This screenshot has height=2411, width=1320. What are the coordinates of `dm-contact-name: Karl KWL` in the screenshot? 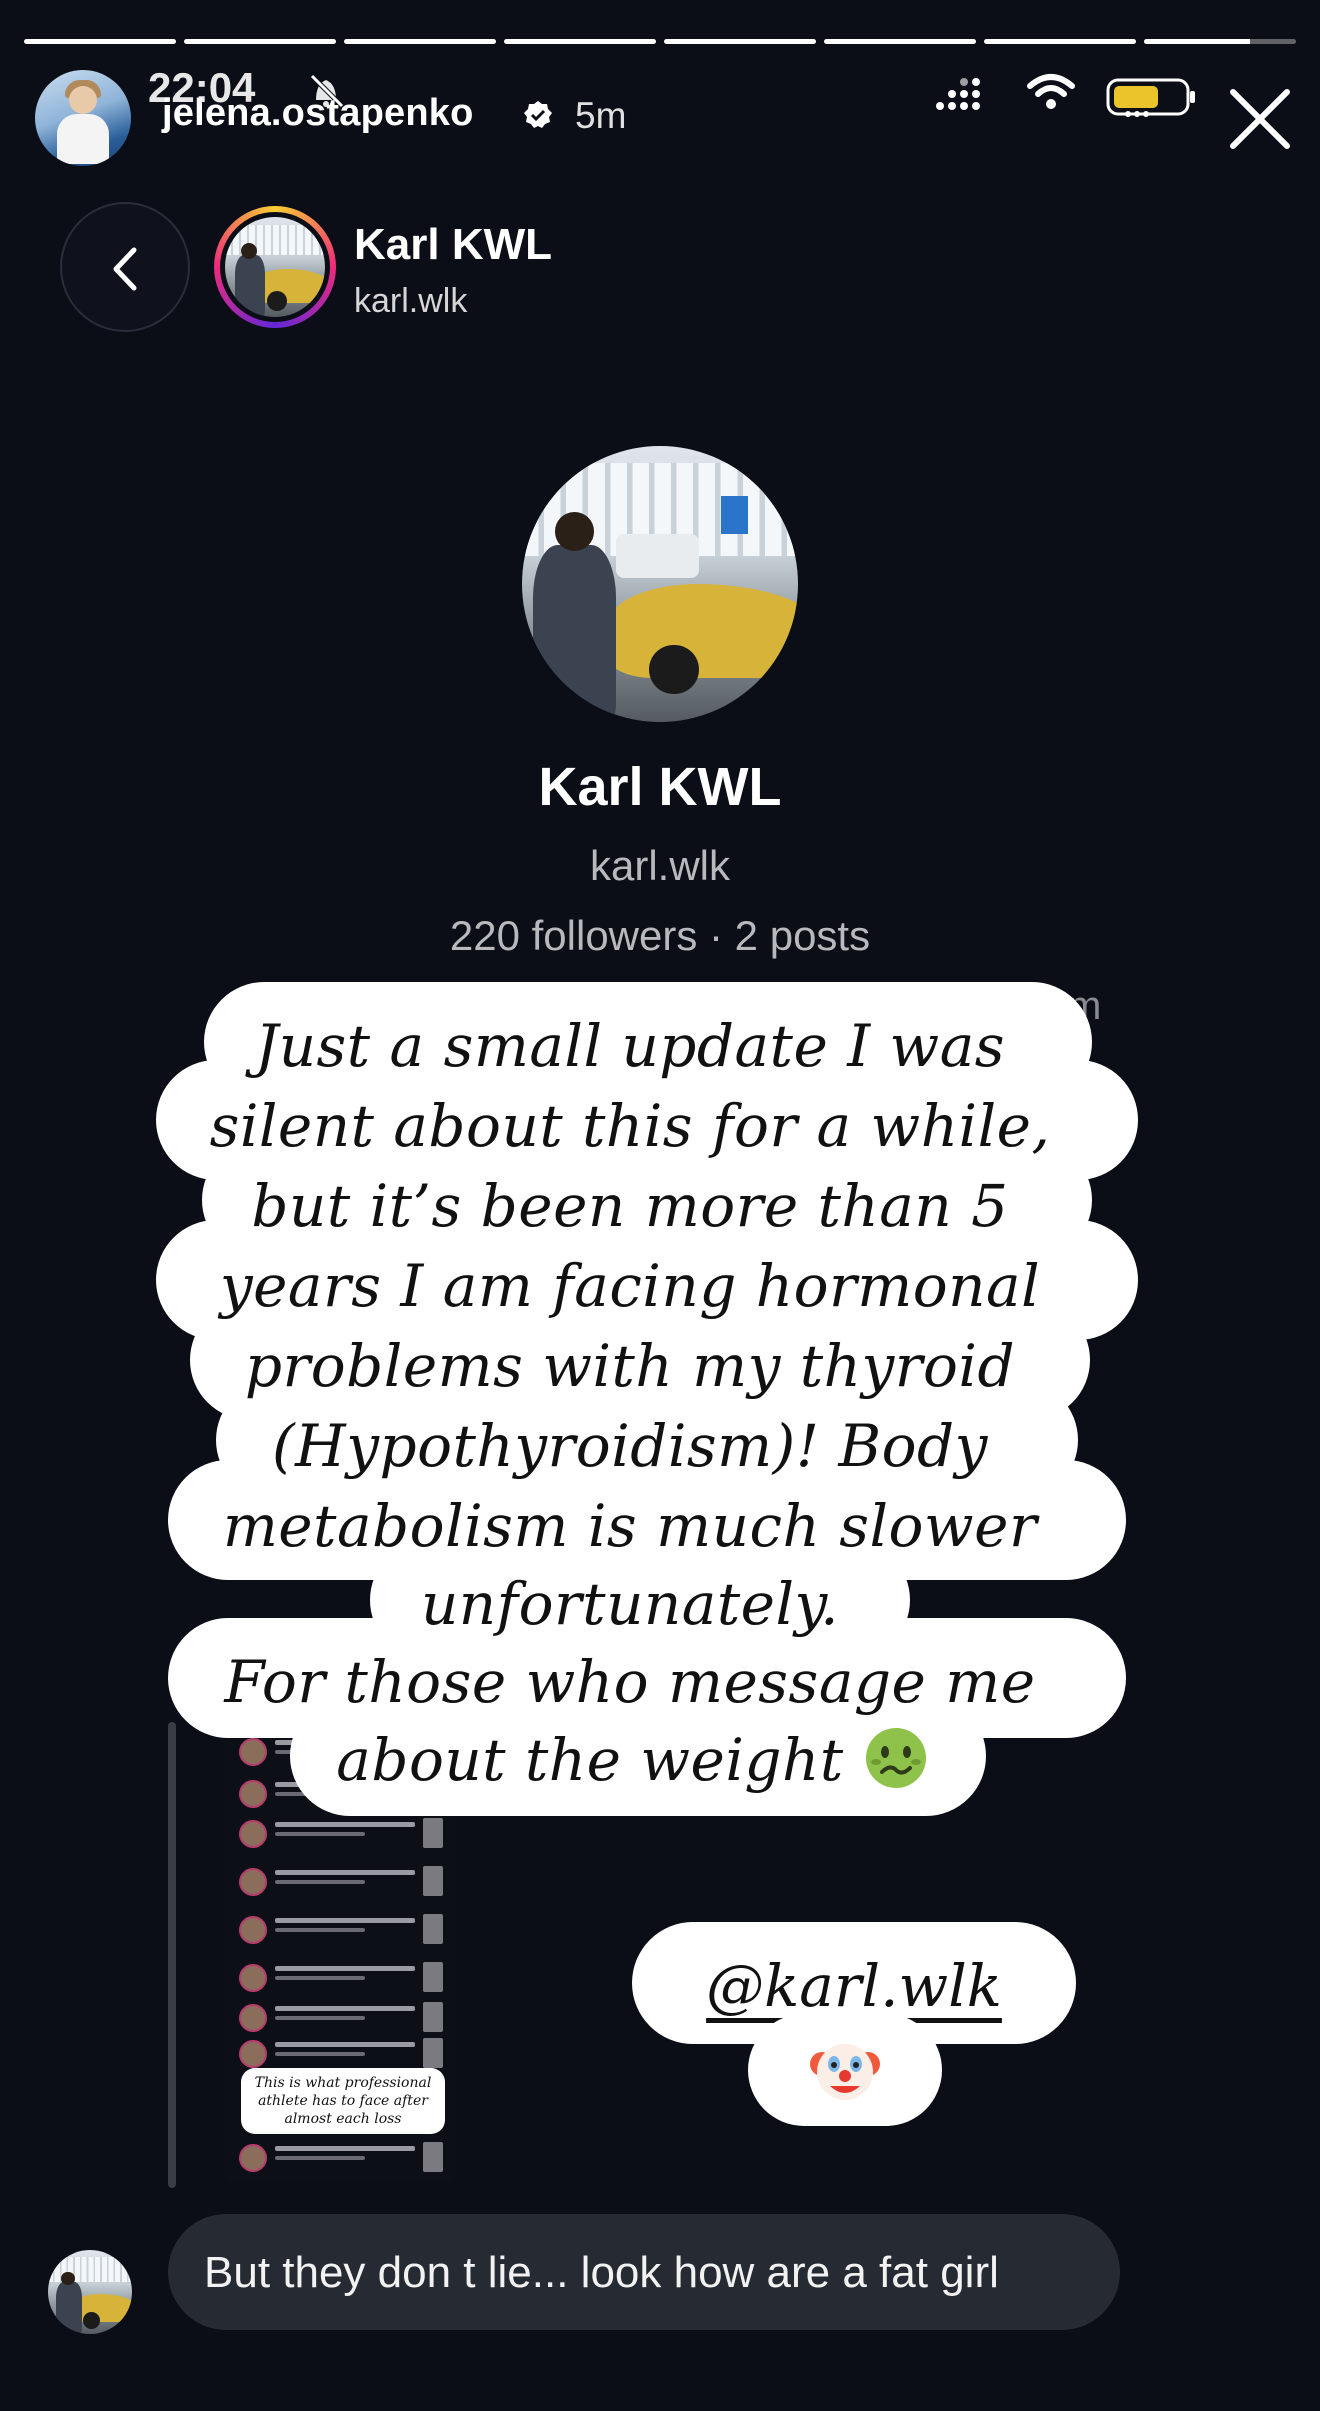 It's located at (453, 245).